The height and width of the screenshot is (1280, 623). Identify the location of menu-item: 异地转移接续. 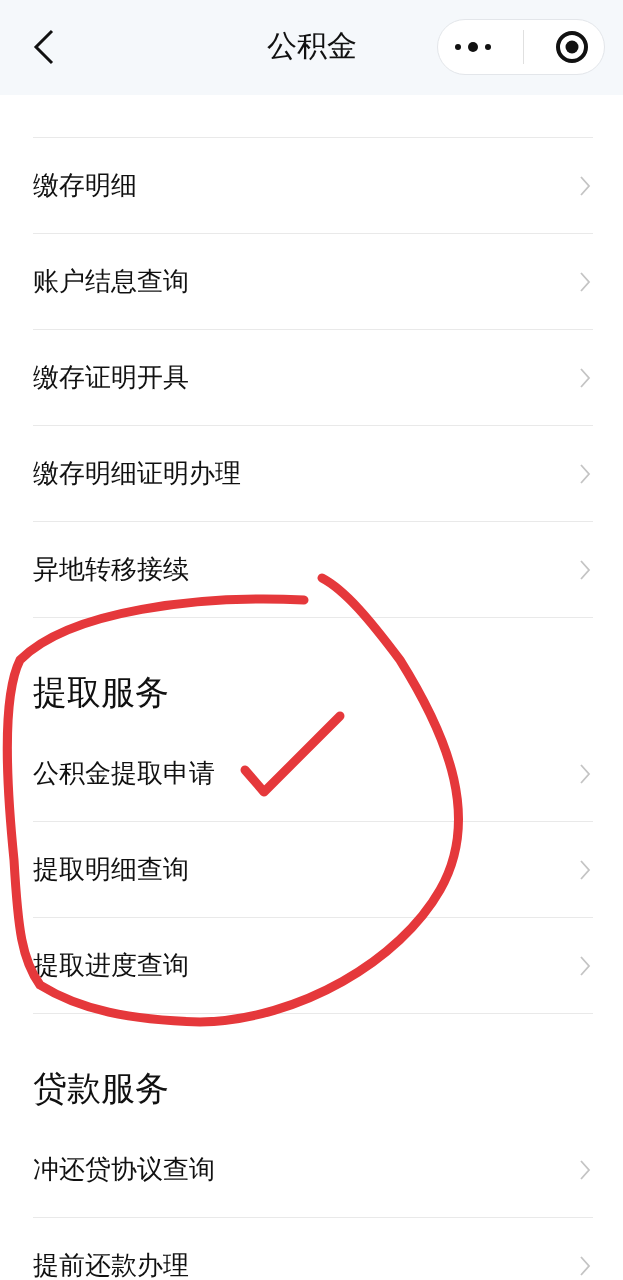
(313, 570).